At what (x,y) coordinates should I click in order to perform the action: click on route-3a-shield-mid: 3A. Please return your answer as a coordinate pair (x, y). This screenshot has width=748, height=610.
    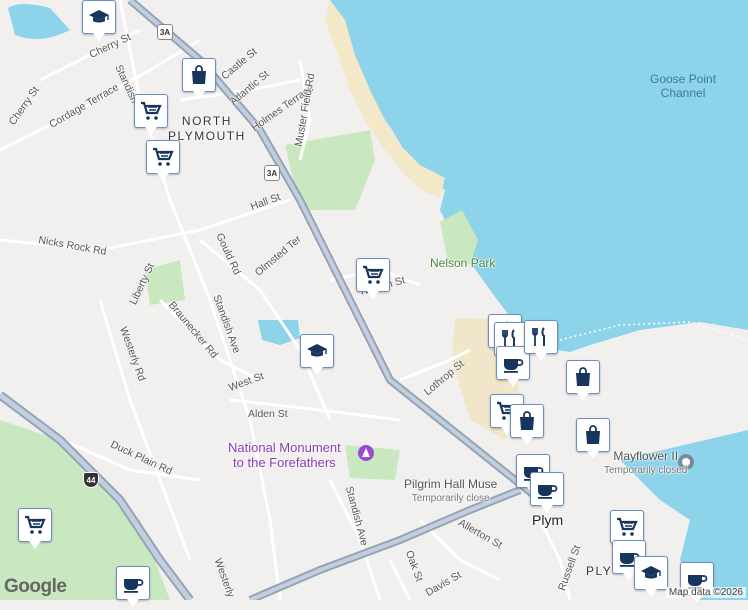
    Looking at the image, I should click on (272, 173).